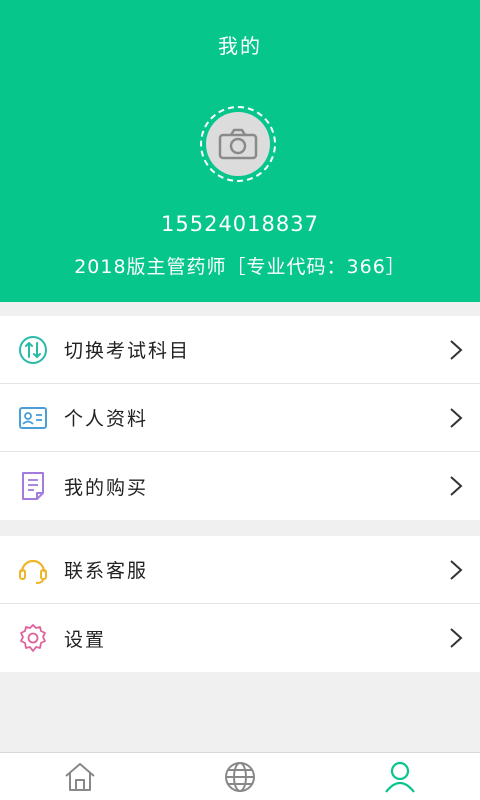 Image resolution: width=480 pixels, height=800 pixels. Describe the element at coordinates (240, 486) in the screenshot. I see `menu-item-my-purchases: 我的购买` at that location.